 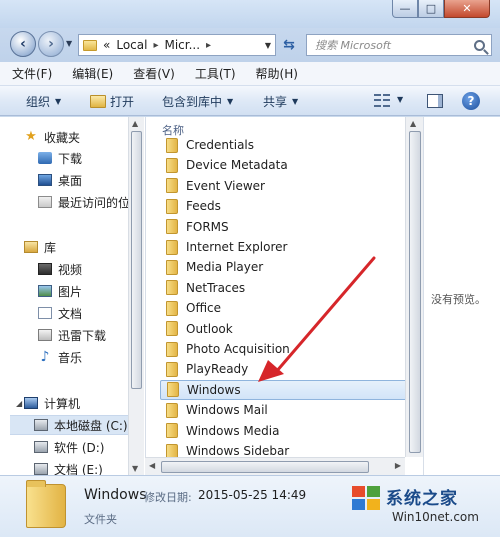 What do you see at coordinates (471, 101) in the screenshot?
I see `help-icon: ?` at bounding box center [471, 101].